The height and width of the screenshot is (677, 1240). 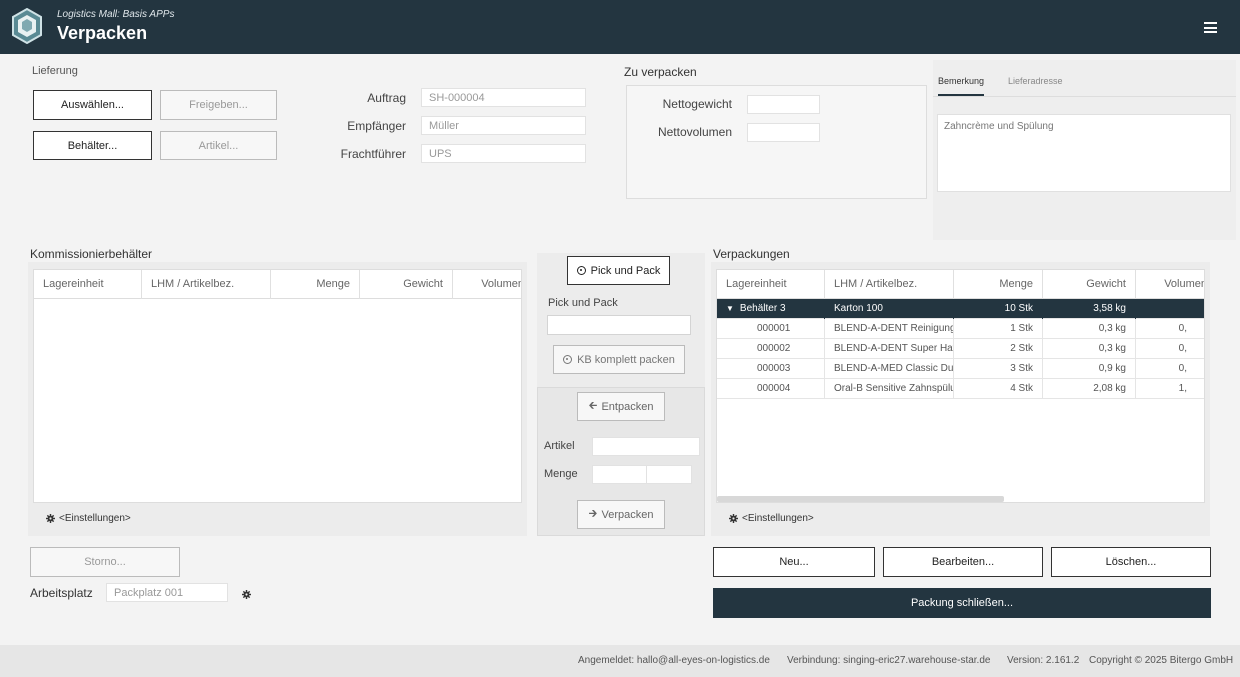 What do you see at coordinates (627, 514) in the screenshot?
I see `verpacken-label: Verpacken` at bounding box center [627, 514].